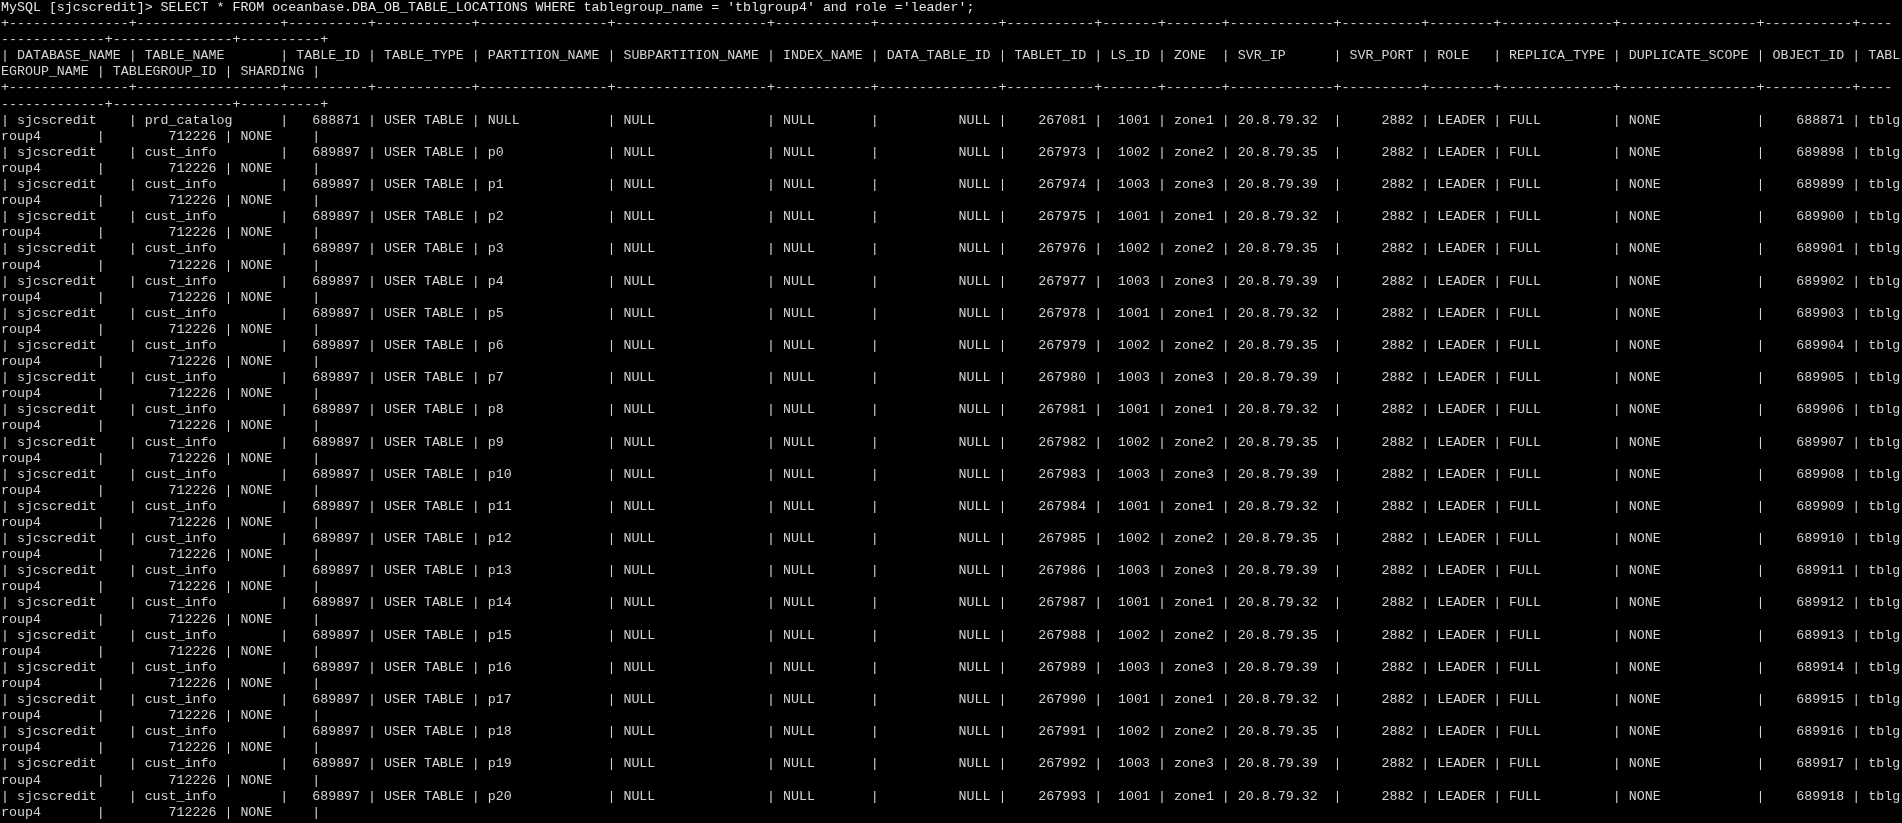  Describe the element at coordinates (161, 72) in the screenshot. I see `table-header-line: EGROUP_NAME | TABLEGROUP_ID | SHARDING |` at that location.